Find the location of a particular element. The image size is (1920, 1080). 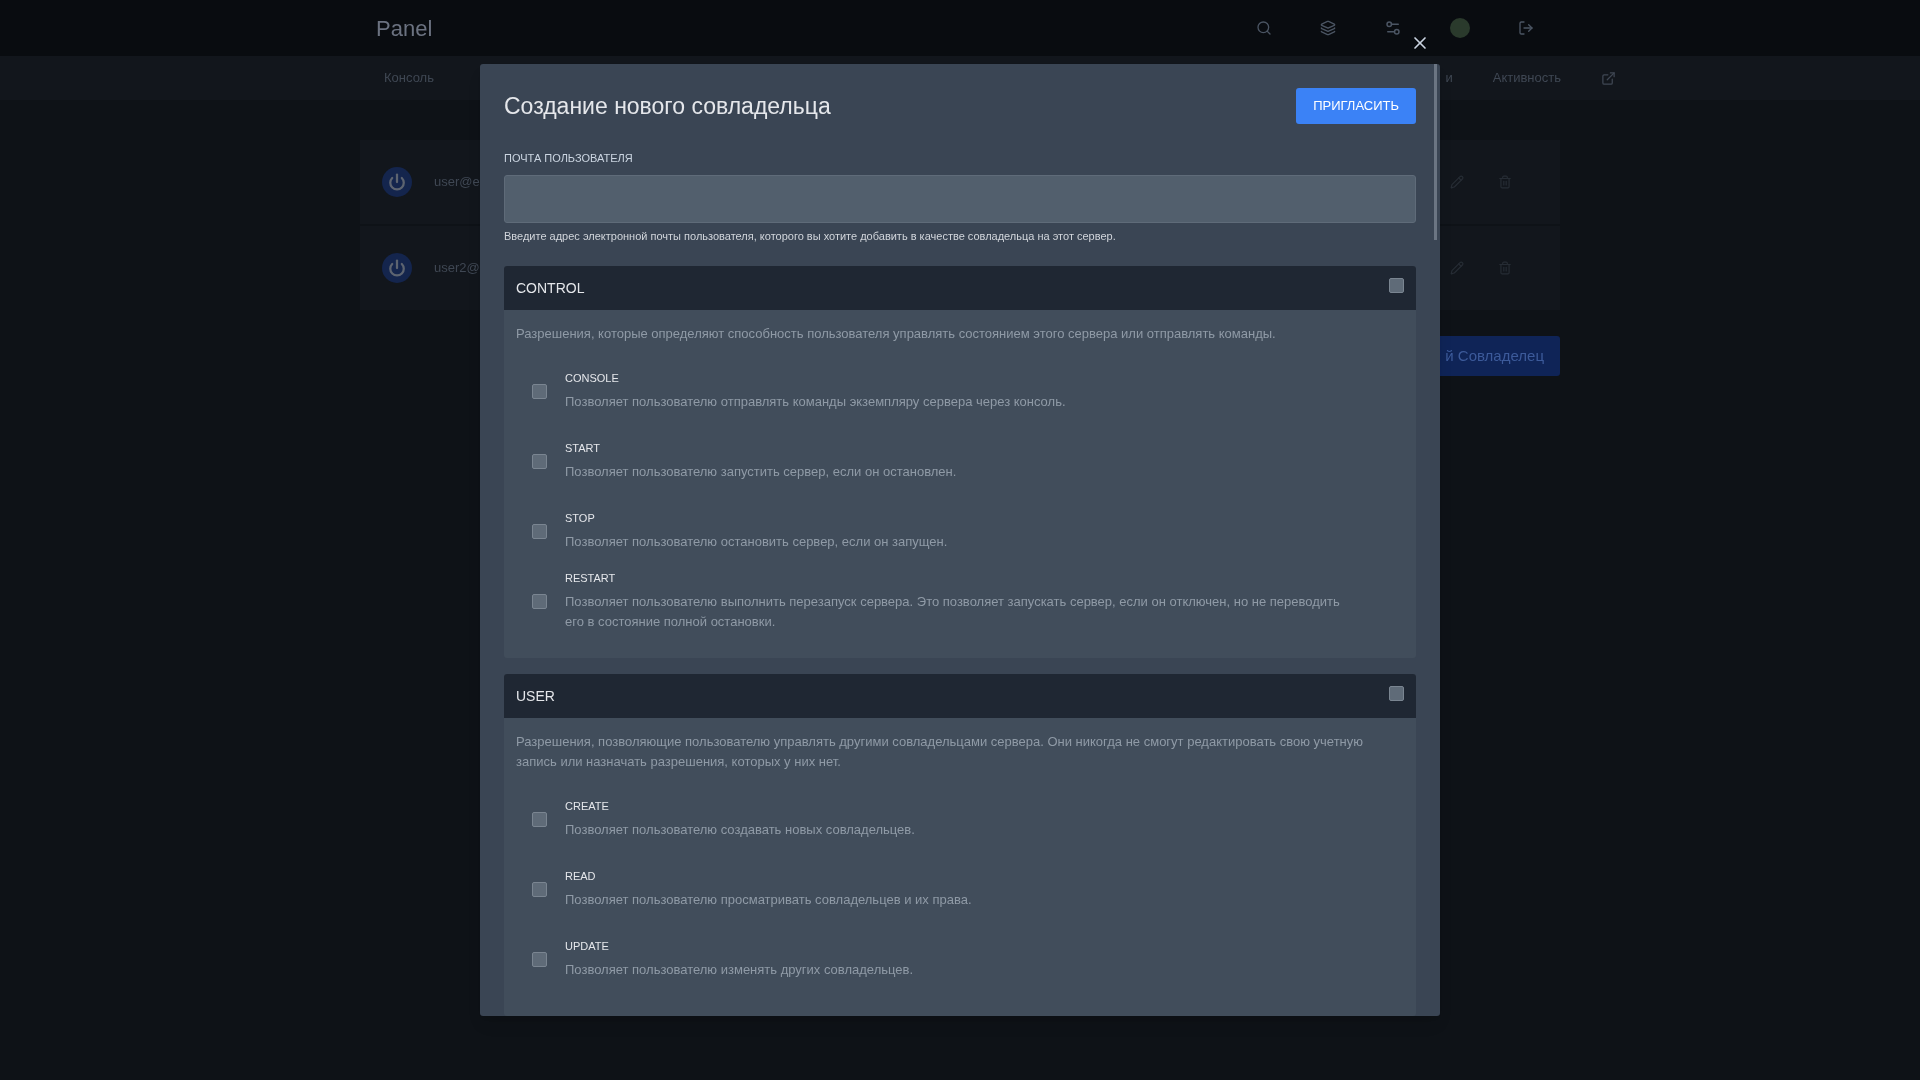

group-description: Разрешения, позволяющие пользователю управлять другими совладельцами сервера. Они никогда не смогут редактировать свою учетную запись или назначать разрешения, которых у них нет. is located at coordinates (940, 752).